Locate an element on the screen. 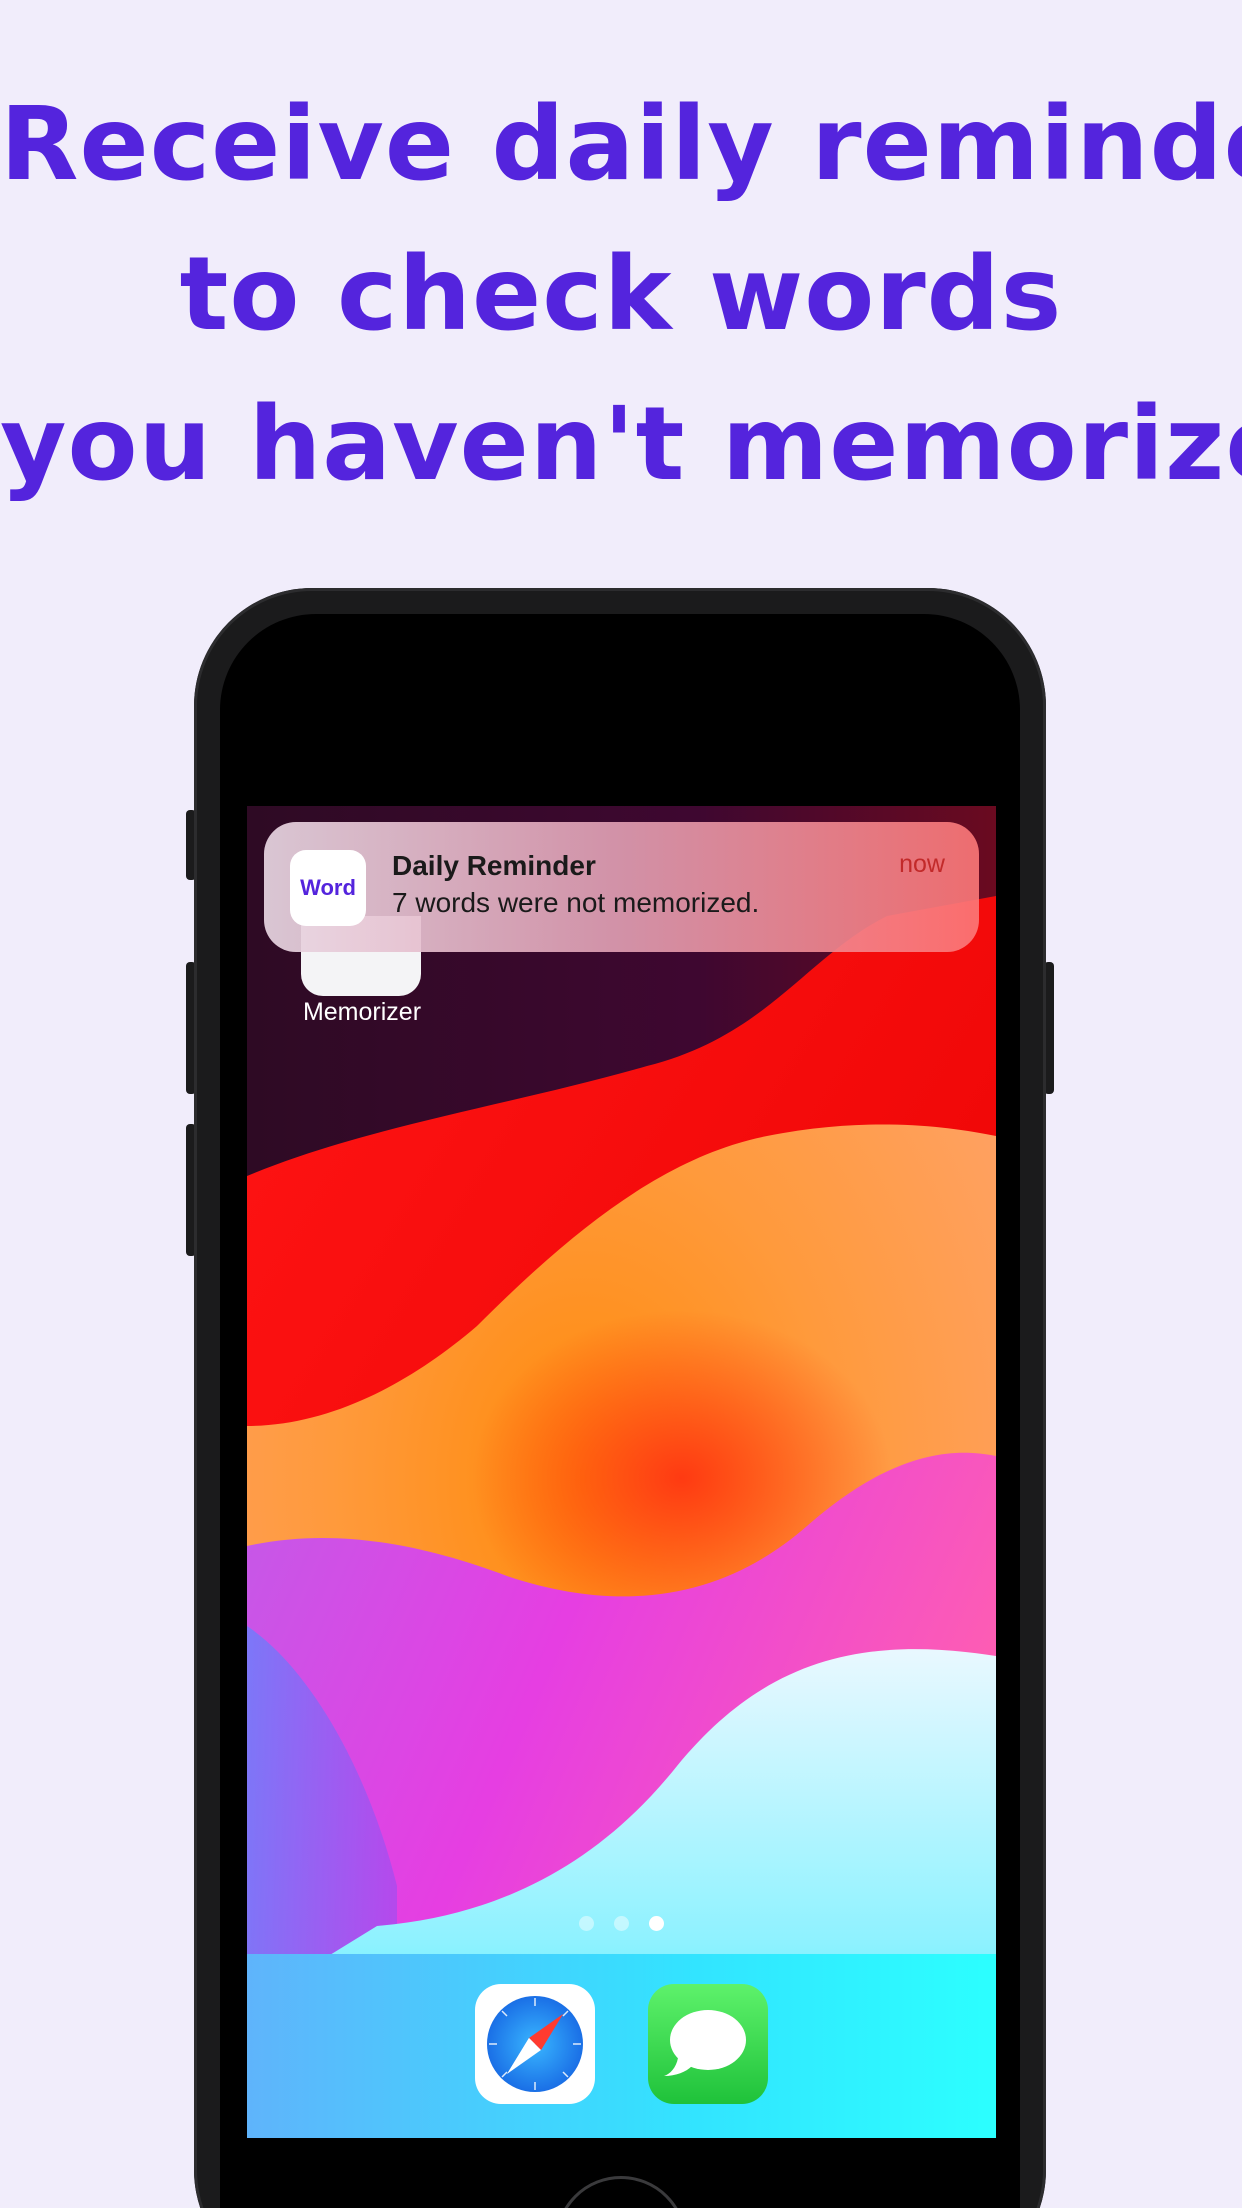  notification-title: Daily Reminder is located at coordinates (494, 865).